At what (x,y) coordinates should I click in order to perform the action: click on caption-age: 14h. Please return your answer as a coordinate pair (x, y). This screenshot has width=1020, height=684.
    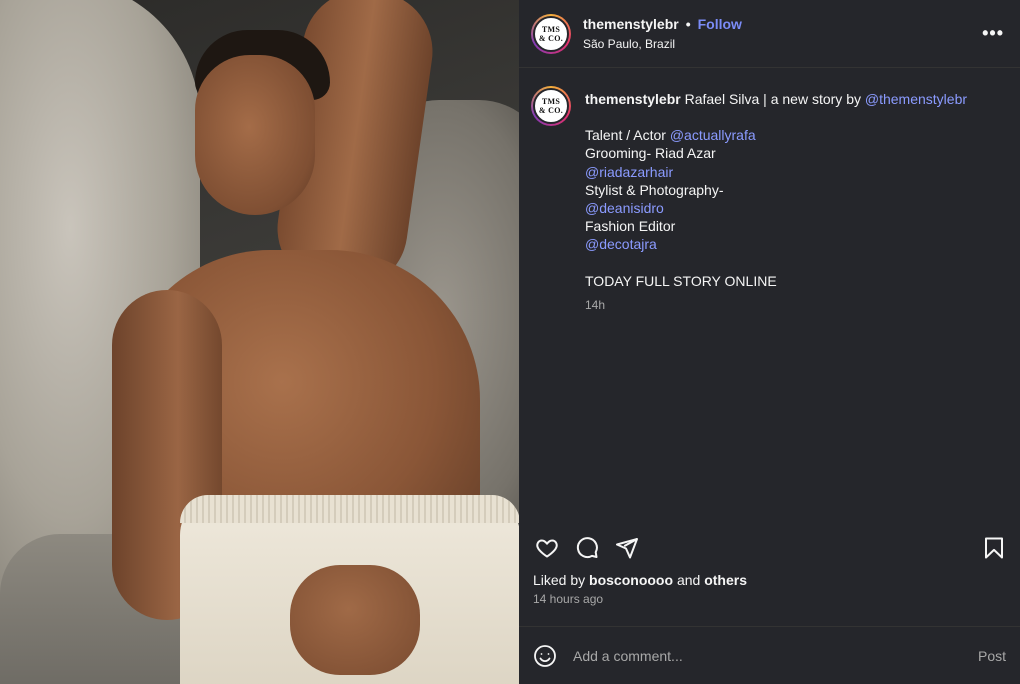
    Looking at the image, I should click on (776, 305).